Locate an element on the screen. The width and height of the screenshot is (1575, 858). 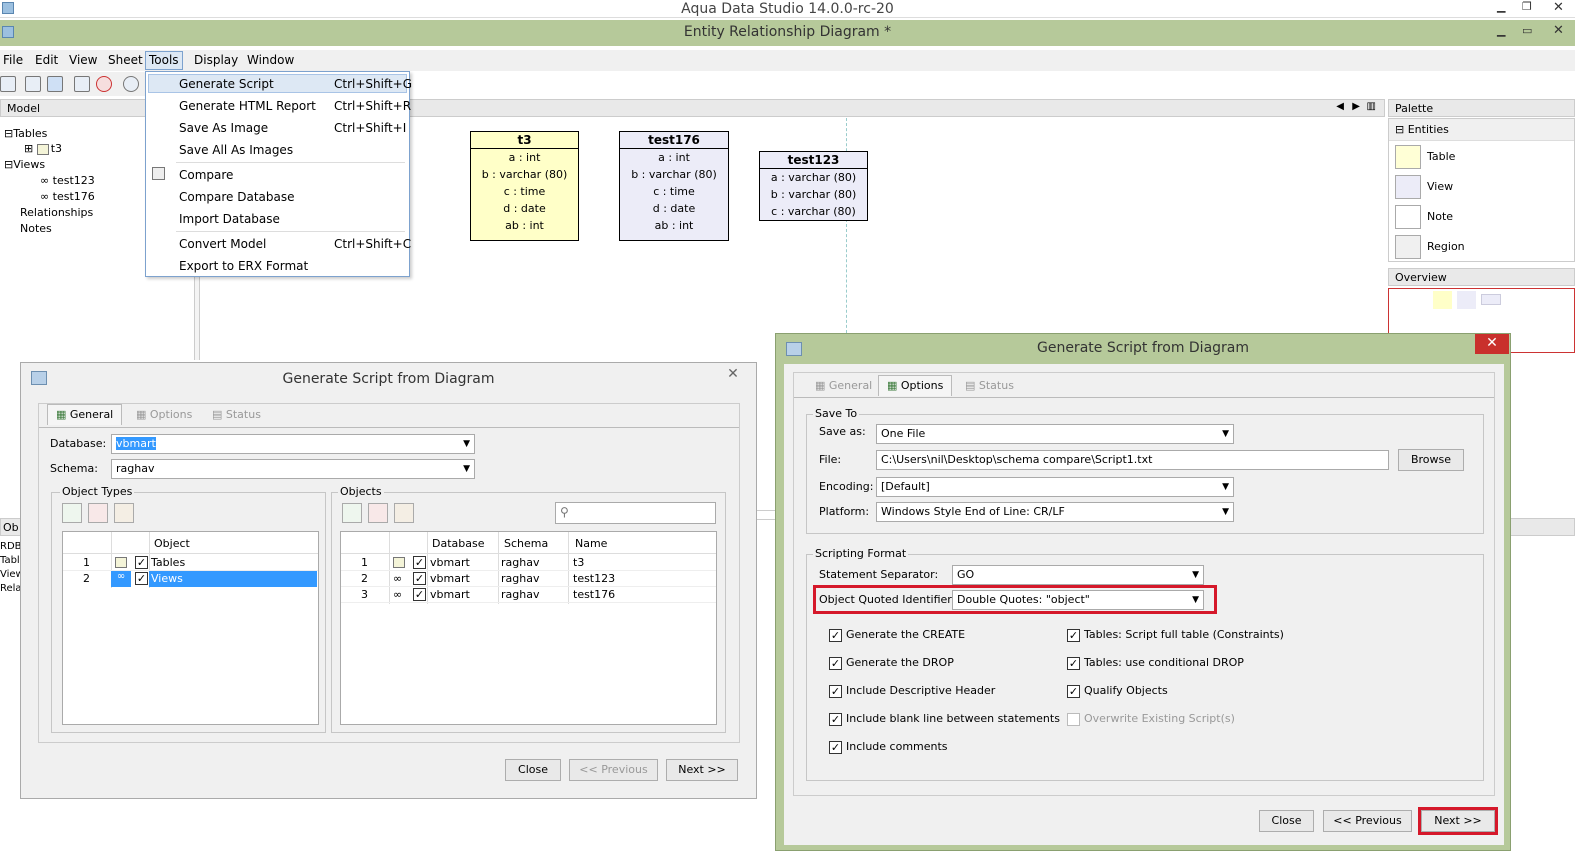
save-icon is located at coordinates (8, 84).